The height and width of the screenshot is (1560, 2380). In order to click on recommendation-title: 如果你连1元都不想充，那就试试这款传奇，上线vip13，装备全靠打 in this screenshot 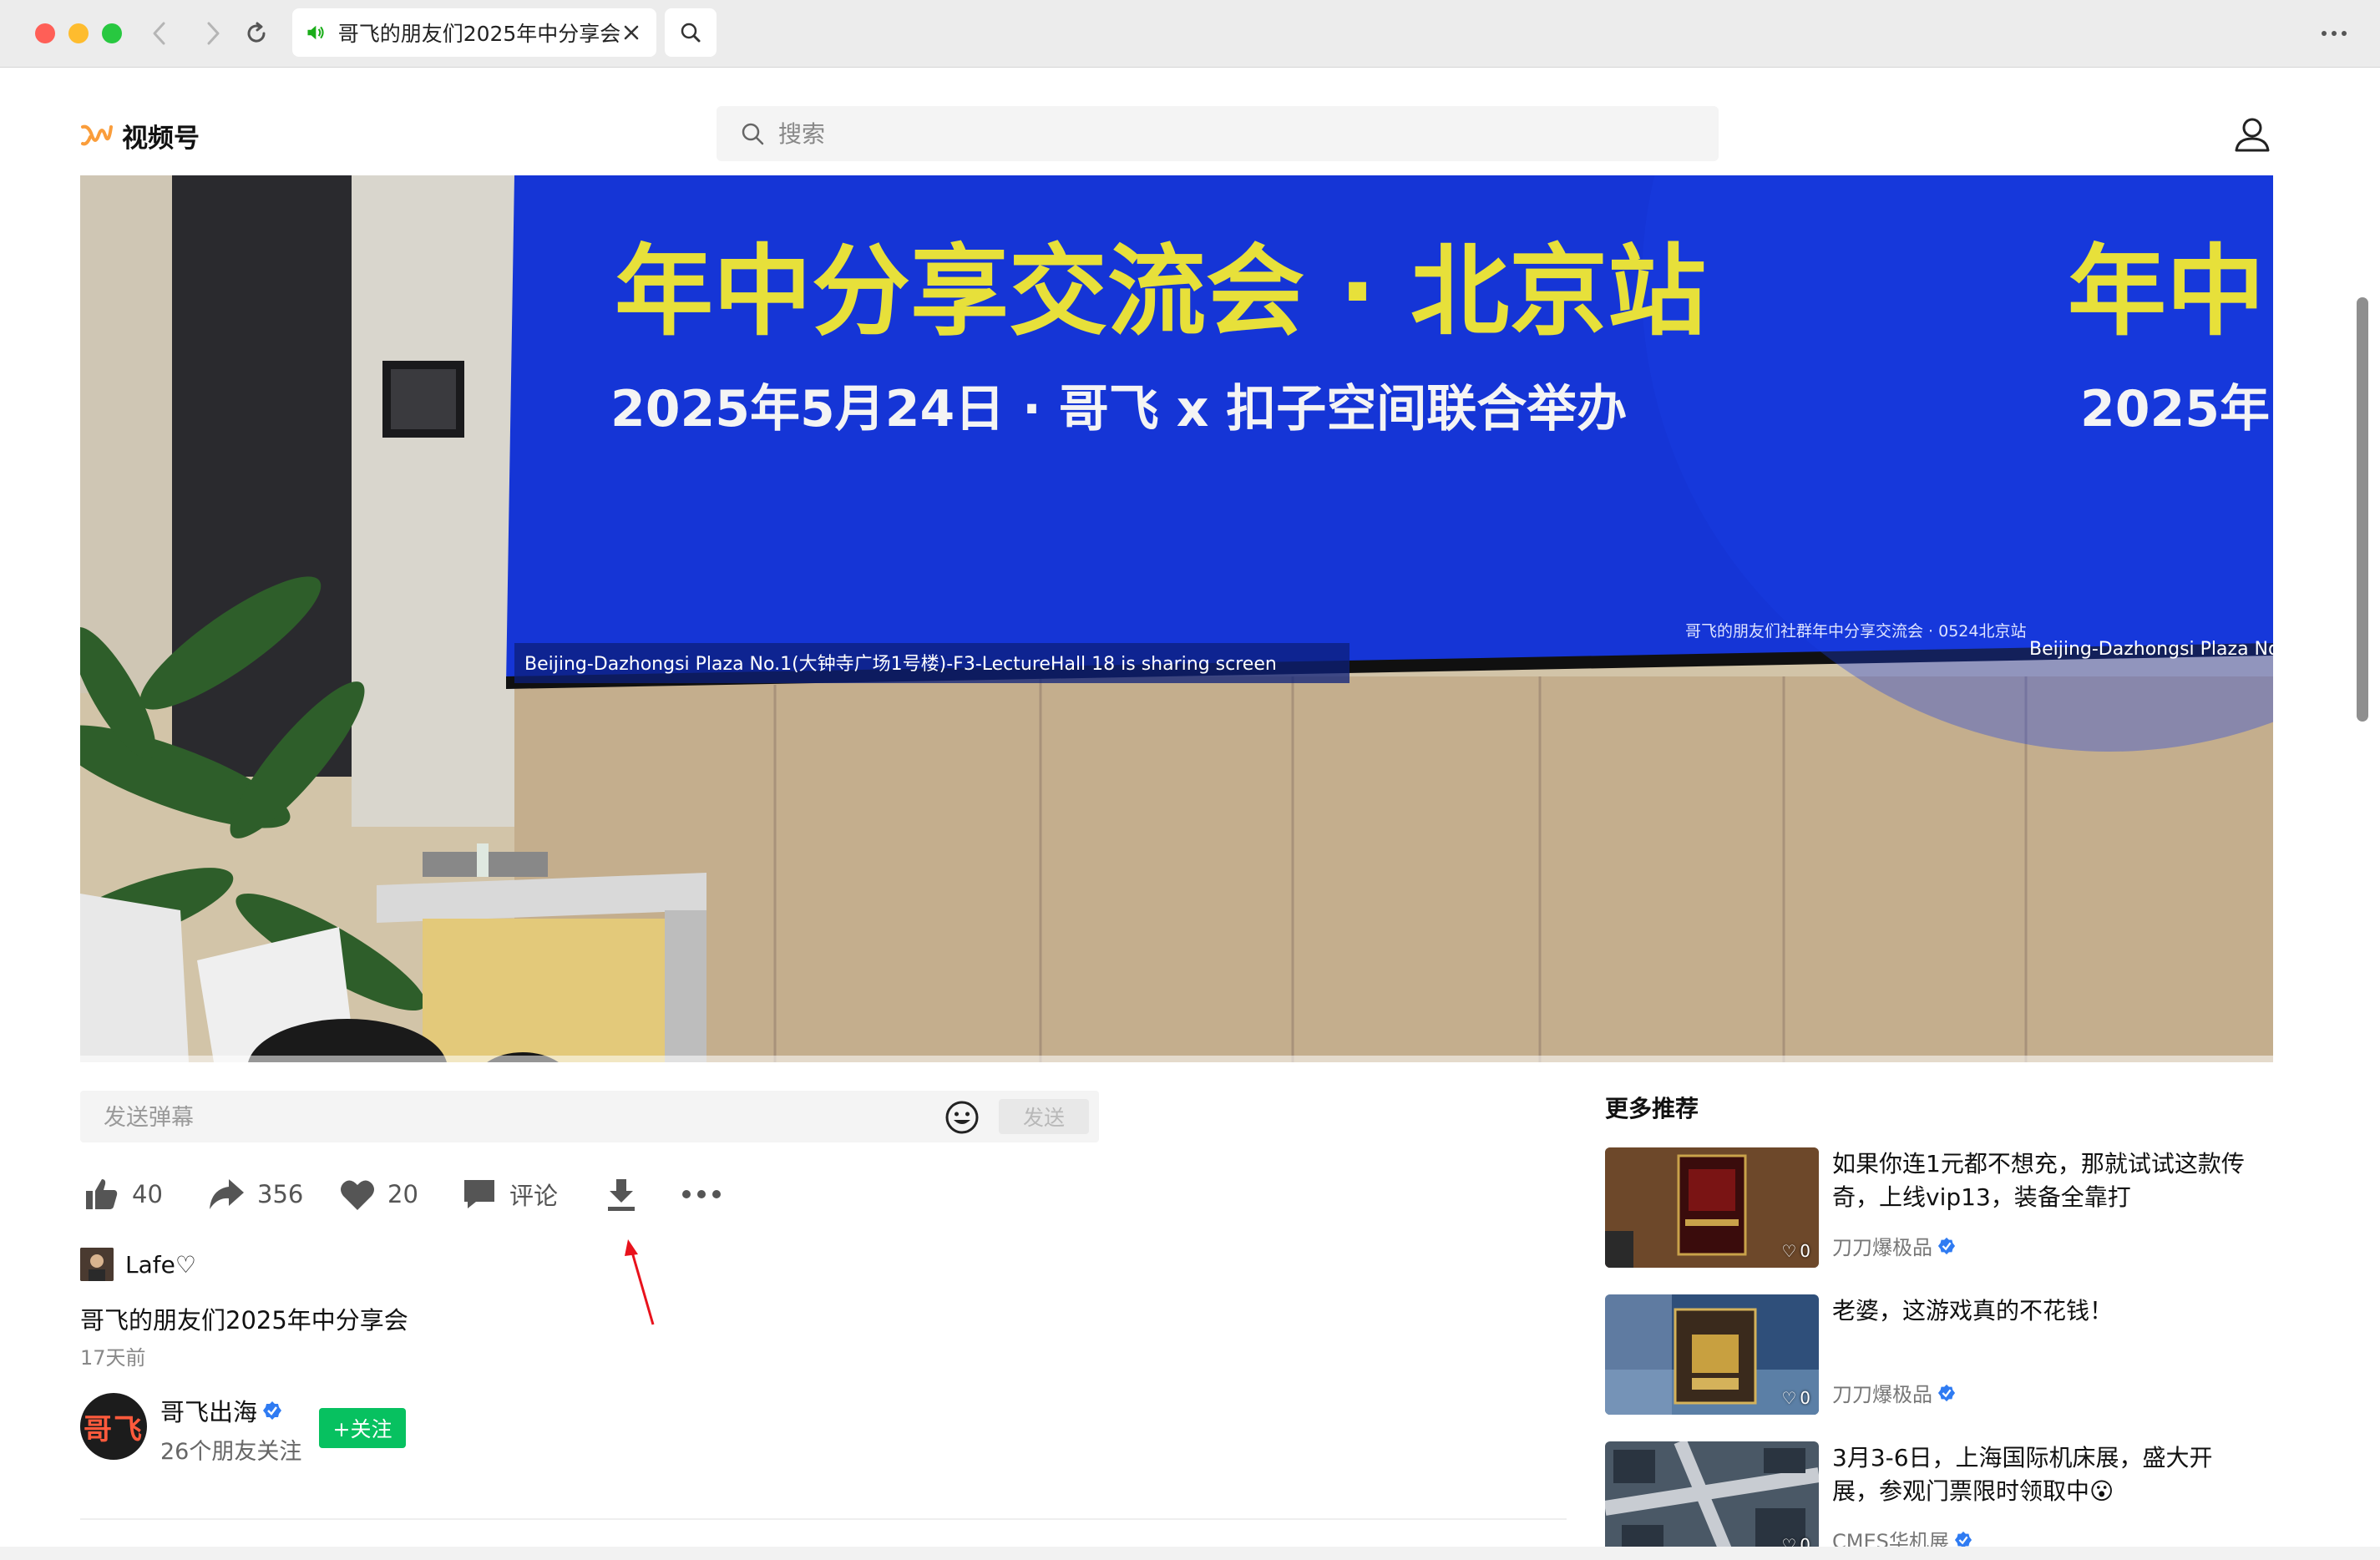, I will do `click(2038, 1180)`.